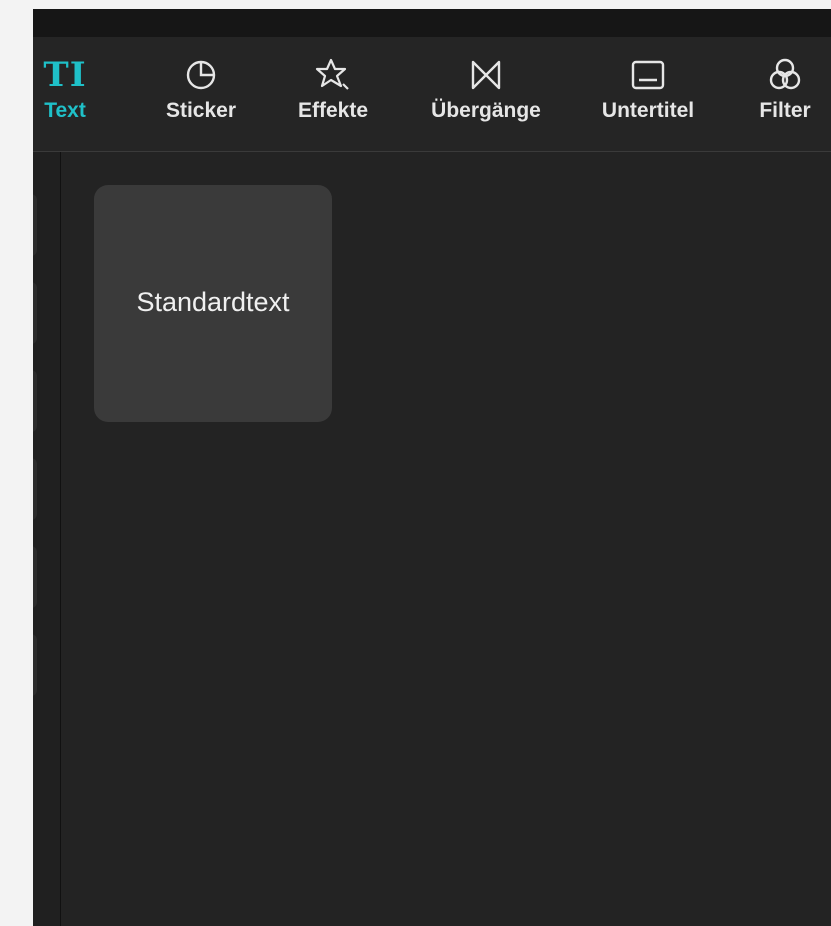  Describe the element at coordinates (65, 110) in the screenshot. I see `tab-text-label: Text` at that location.